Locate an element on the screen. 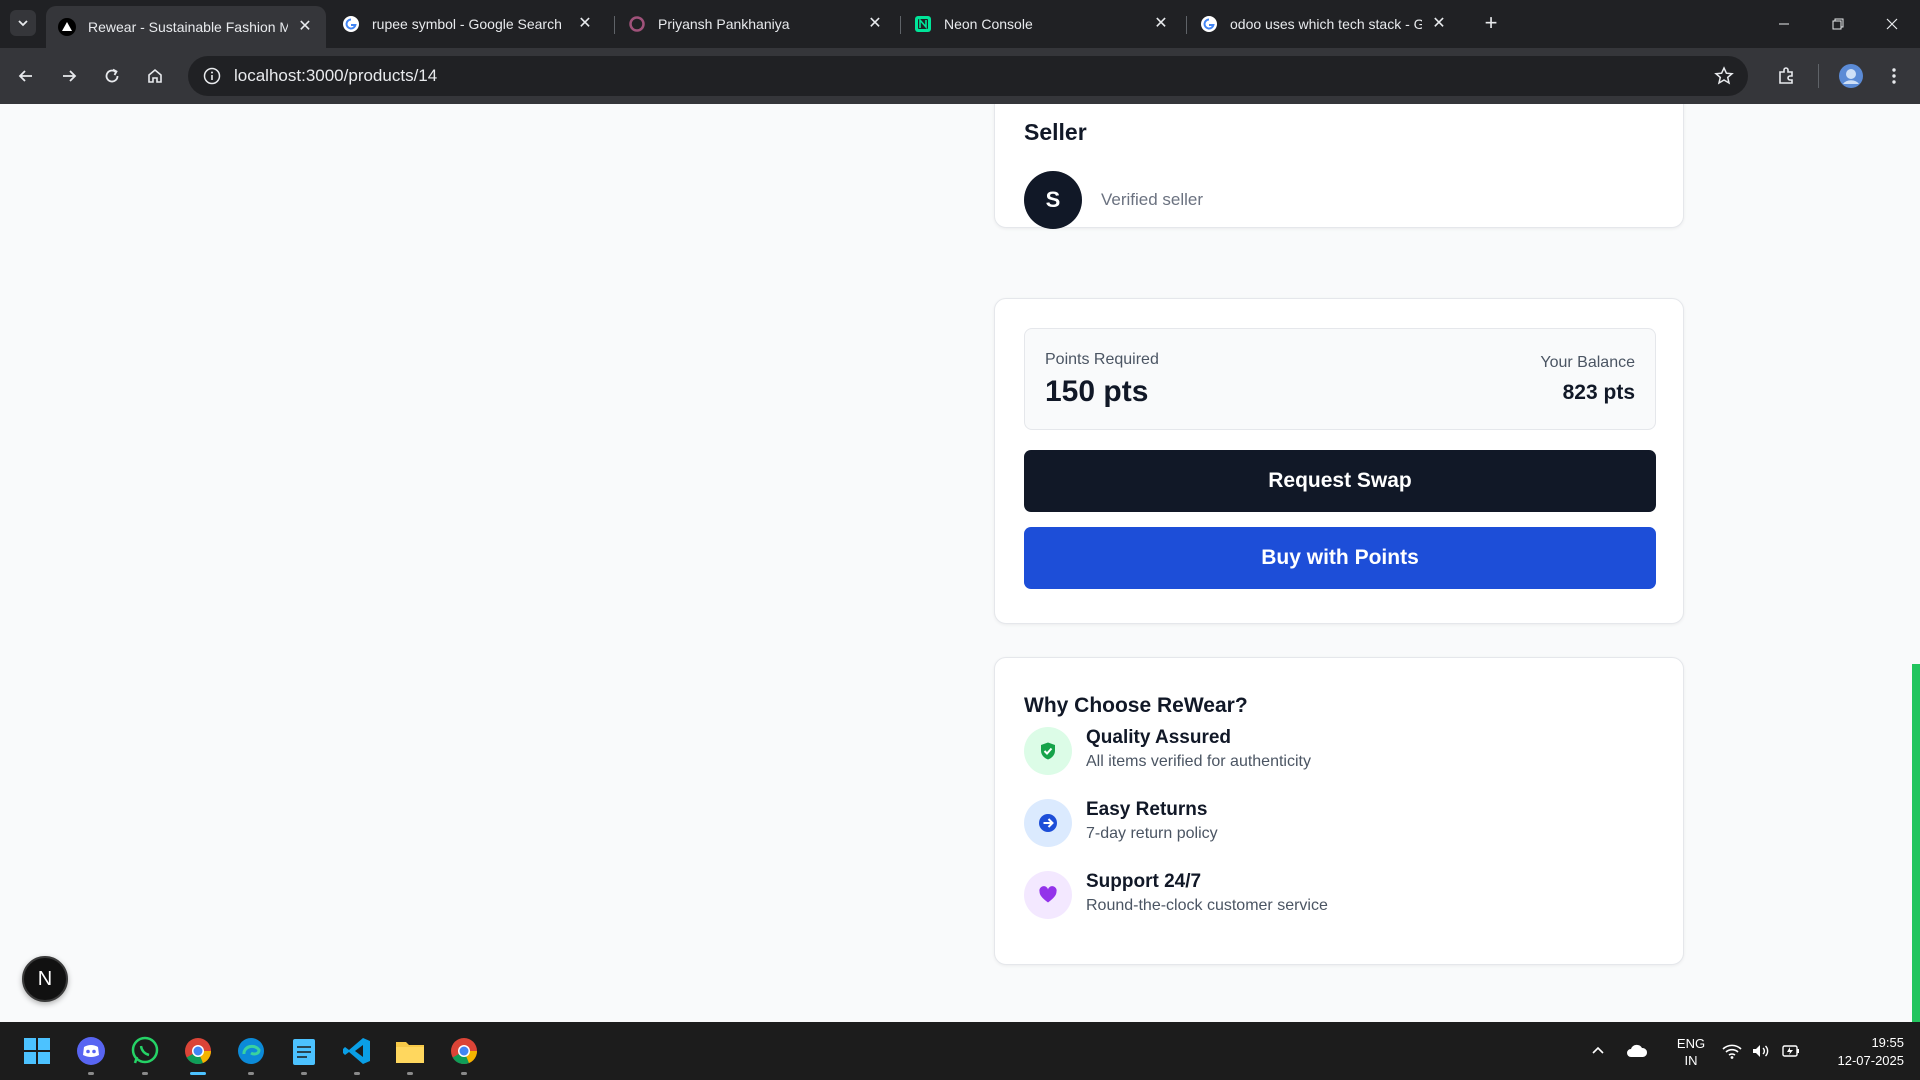 This screenshot has width=1920, height=1080. neon-logo-icon is located at coordinates (923, 24).